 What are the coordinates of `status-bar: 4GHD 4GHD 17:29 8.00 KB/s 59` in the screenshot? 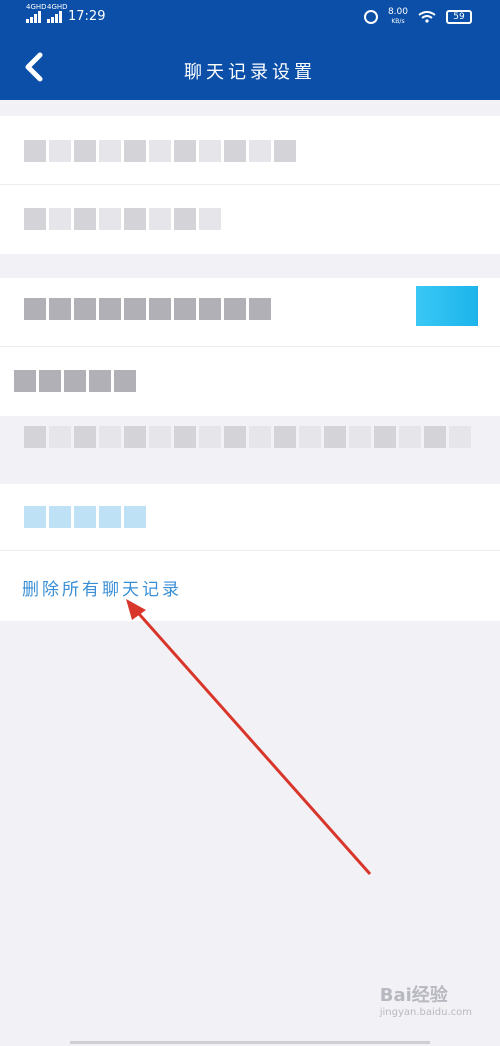 It's located at (250, 18).